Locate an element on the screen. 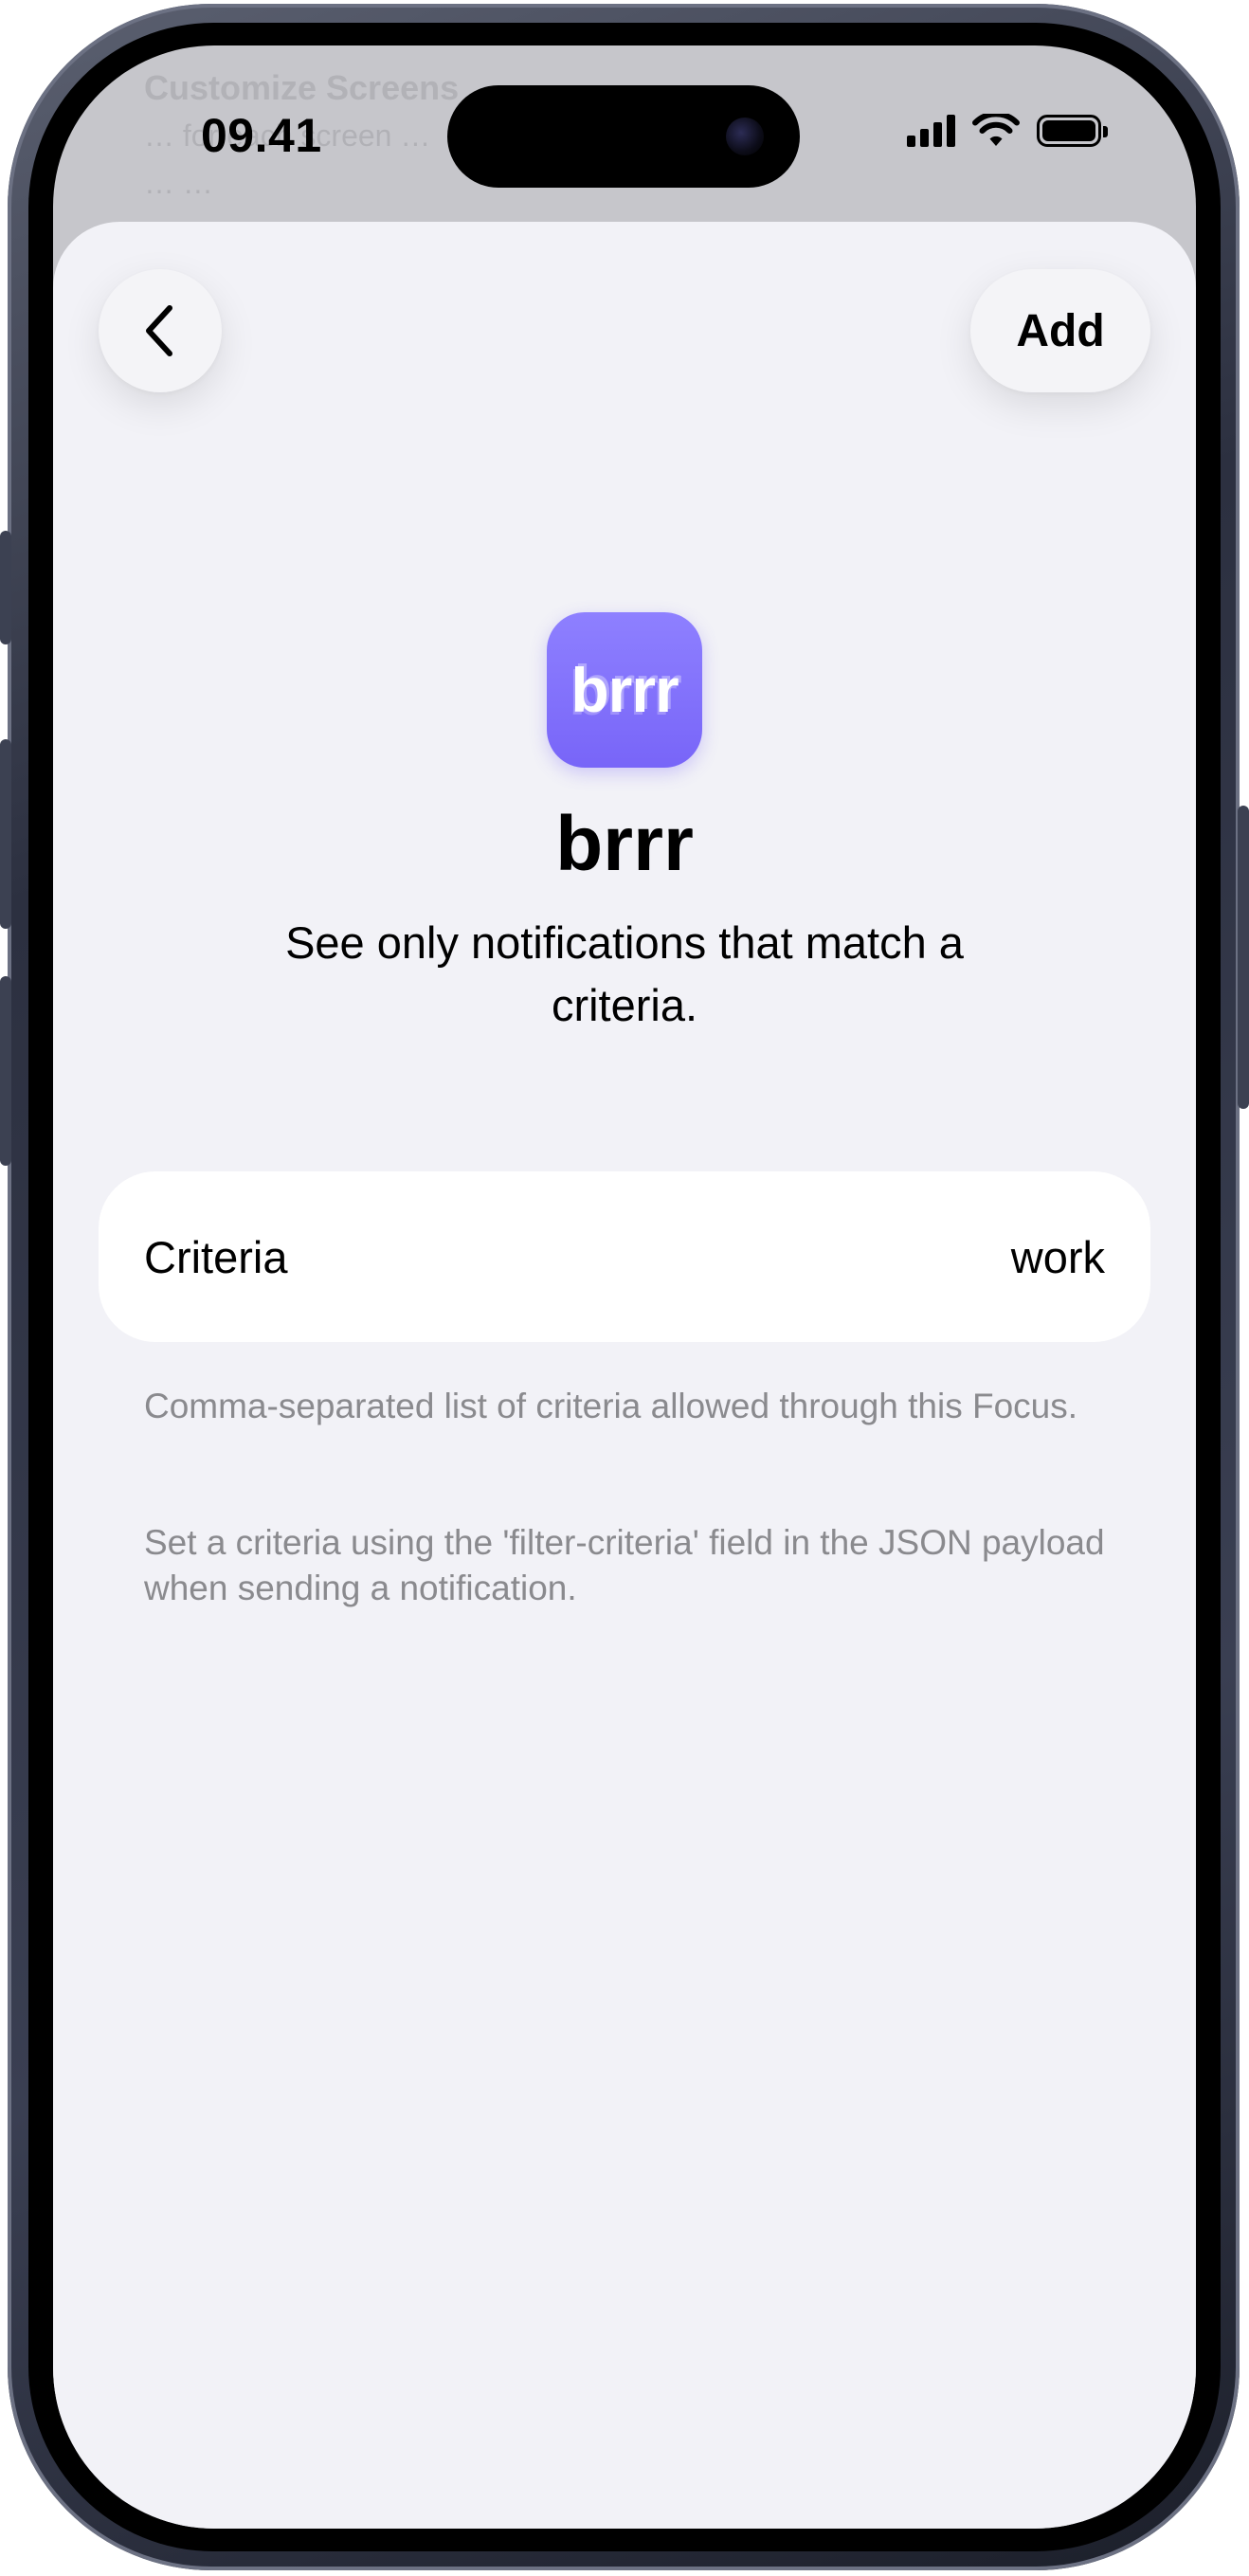 This screenshot has width=1249, height=2576. app-icon-logo: brrr is located at coordinates (624, 690).